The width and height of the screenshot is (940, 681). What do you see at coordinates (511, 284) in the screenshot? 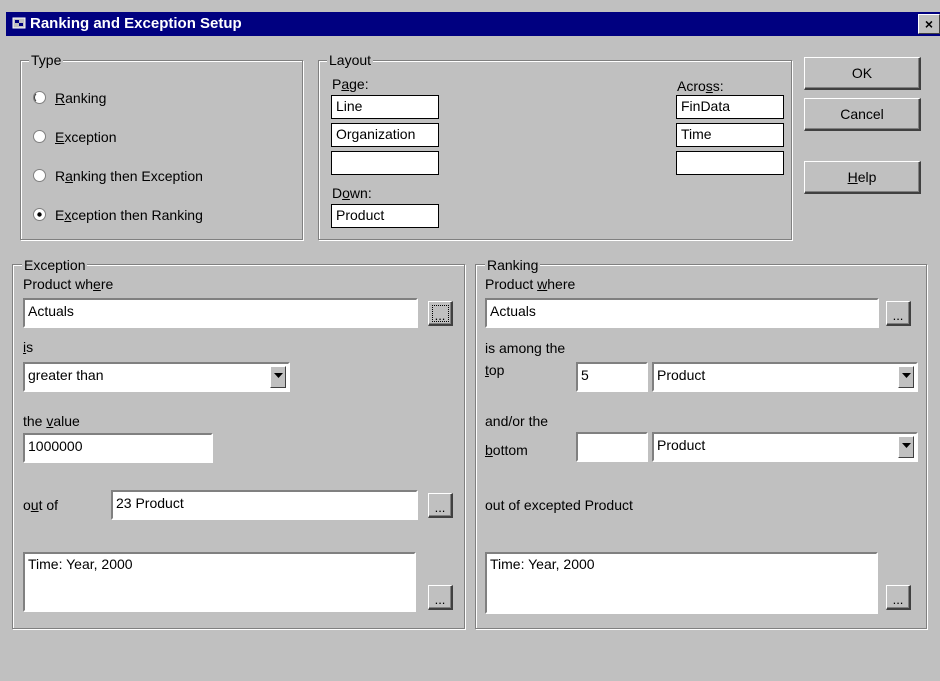
I see `label-part: Product` at bounding box center [511, 284].